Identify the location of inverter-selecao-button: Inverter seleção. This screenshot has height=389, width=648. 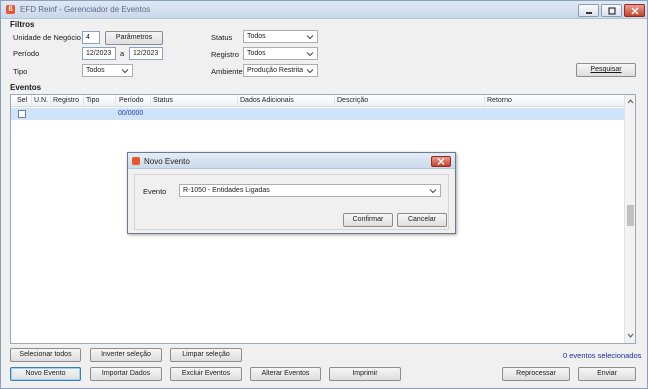
(126, 355).